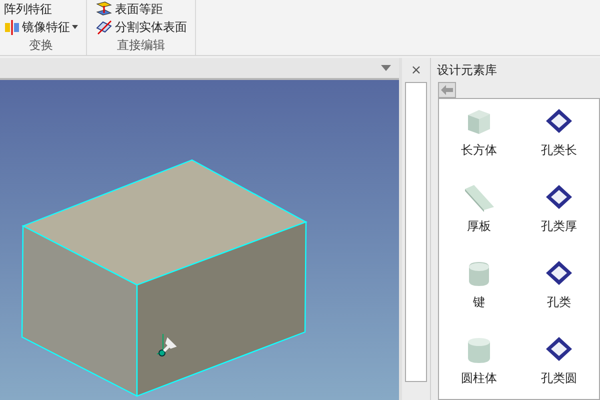  What do you see at coordinates (141, 27) in the screenshot?
I see `ribbon-command: 分割实体表面` at bounding box center [141, 27].